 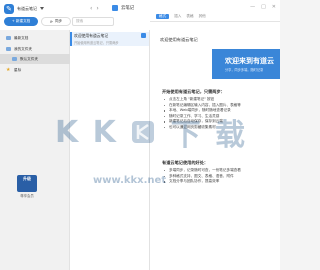 I want to click on sync-button: ⟳ 同步, so click(x=56, y=21).